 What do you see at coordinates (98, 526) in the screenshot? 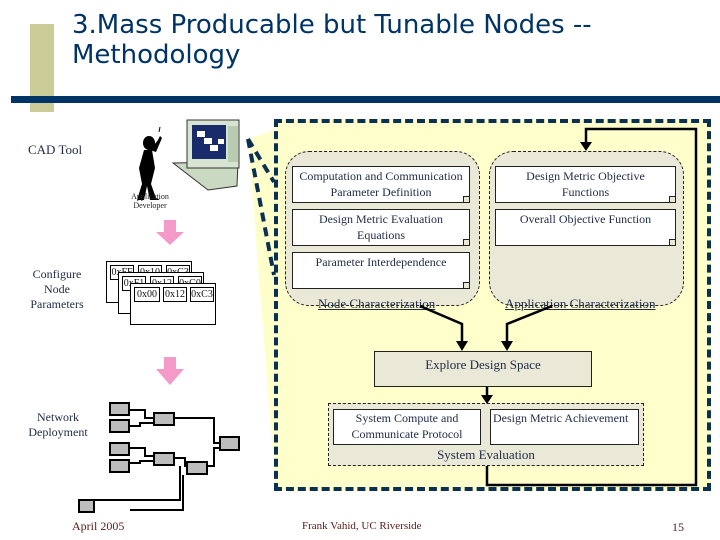
I see `footer-date: April 2005` at bounding box center [98, 526].